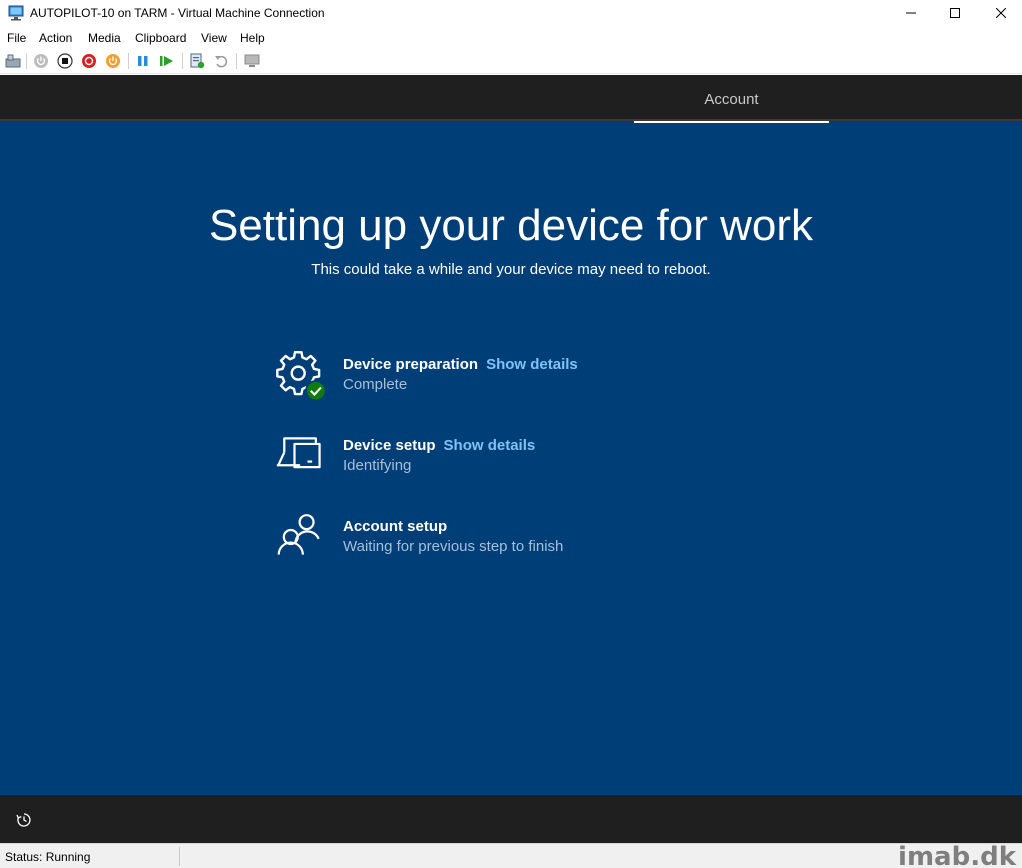  I want to click on tab-account-label: Account, so click(731, 99).